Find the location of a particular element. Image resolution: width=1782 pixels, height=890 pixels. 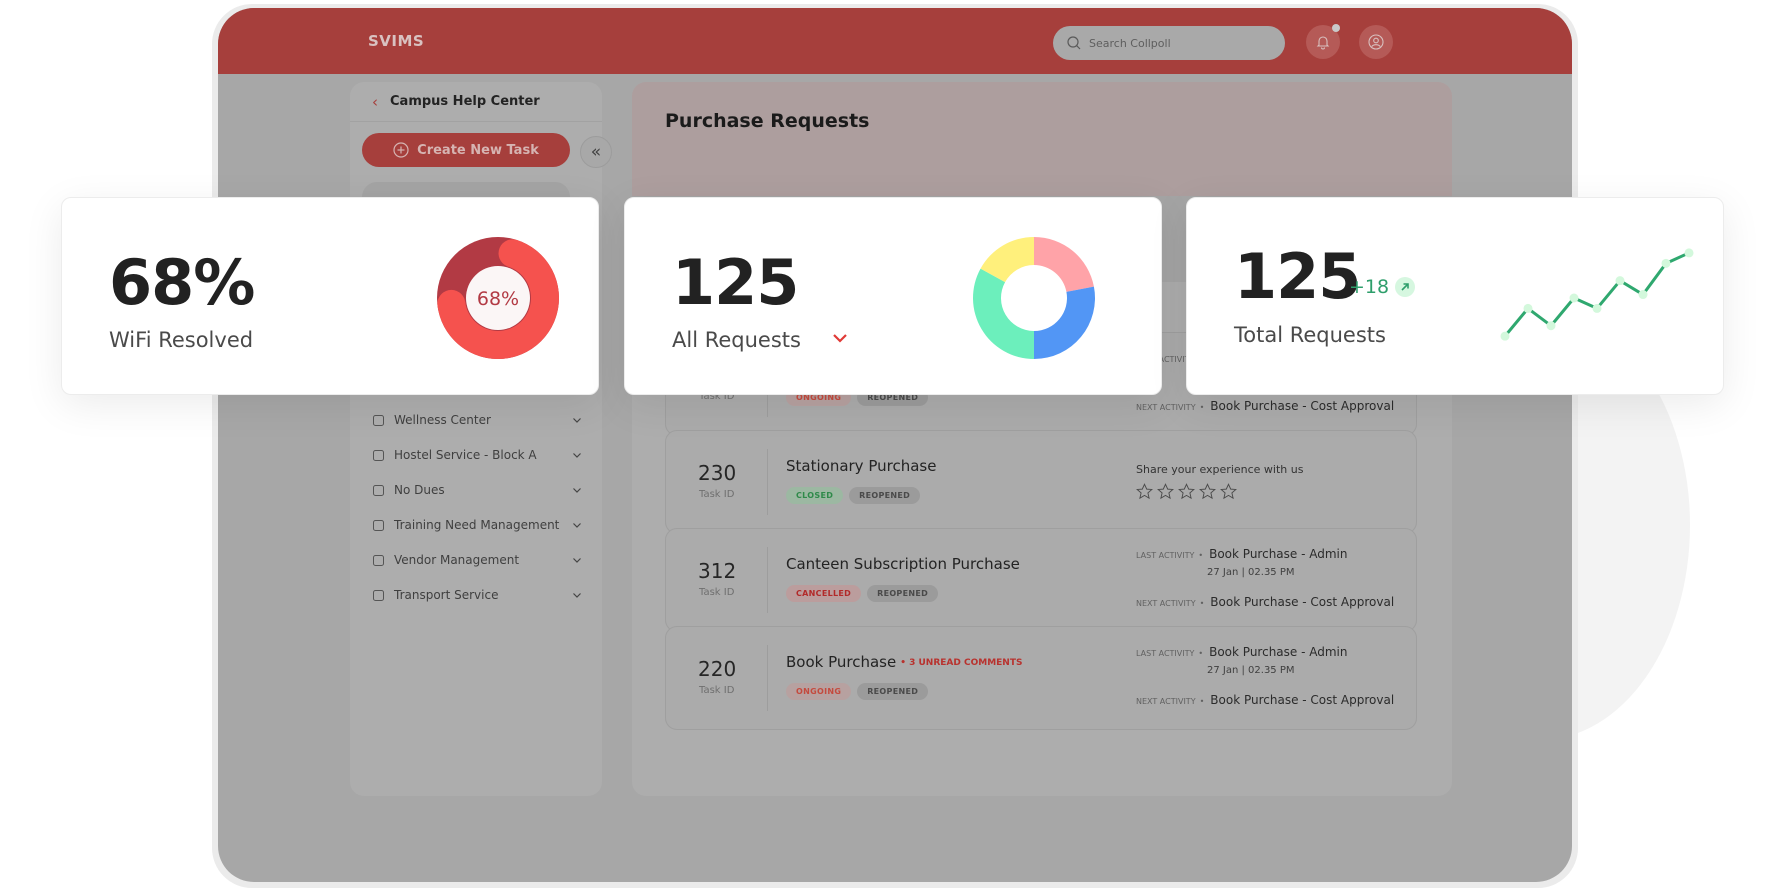

training-icon is located at coordinates (378, 525).